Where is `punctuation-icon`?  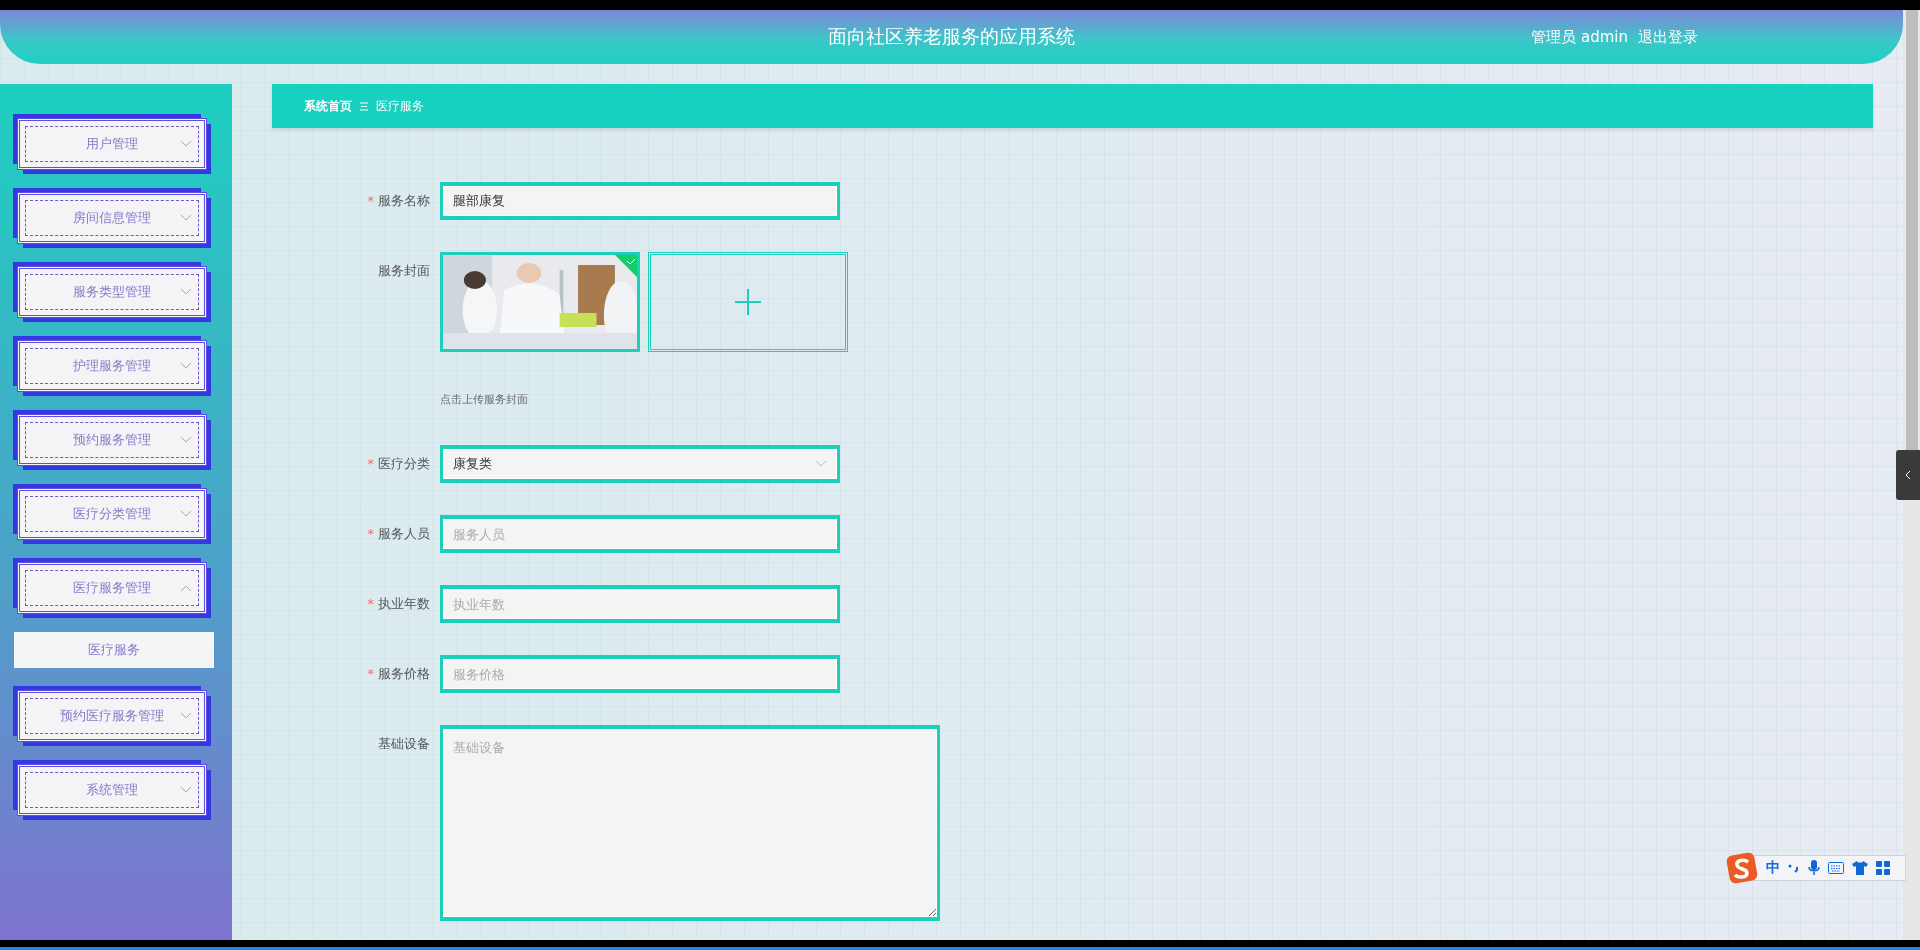
punctuation-icon is located at coordinates (1794, 868).